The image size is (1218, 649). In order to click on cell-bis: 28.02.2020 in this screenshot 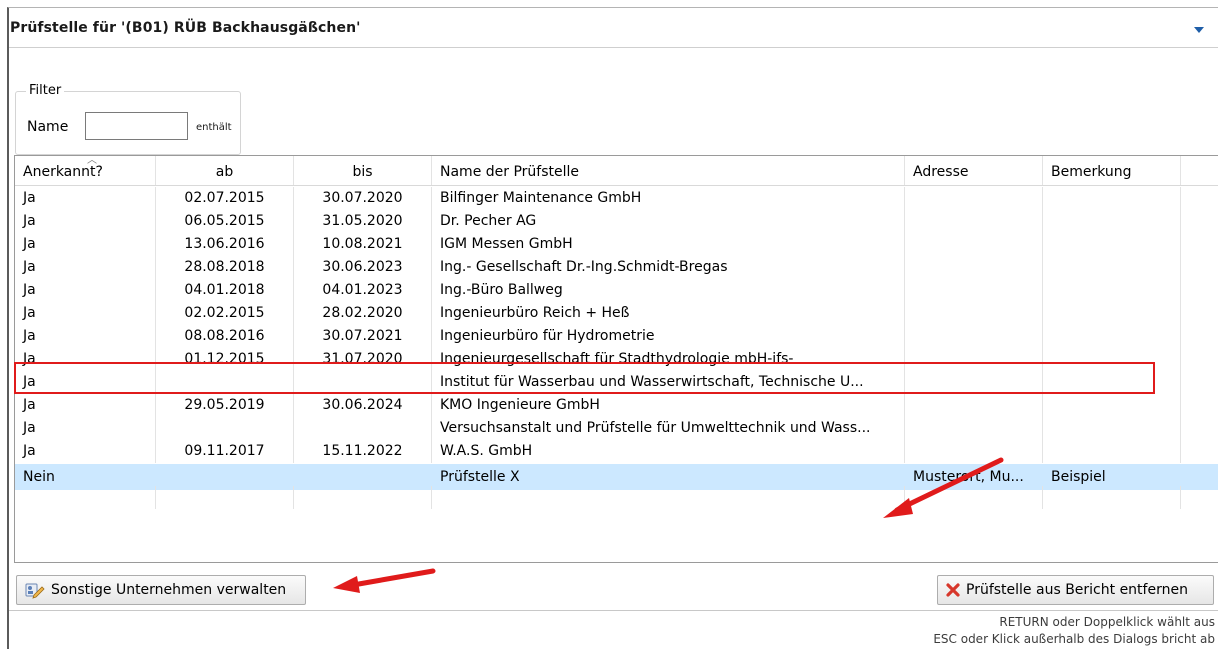, I will do `click(363, 313)`.